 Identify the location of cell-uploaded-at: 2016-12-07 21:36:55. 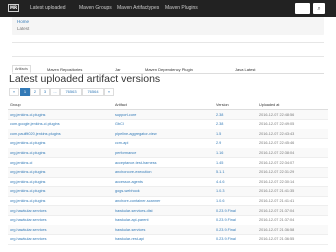
(277, 239).